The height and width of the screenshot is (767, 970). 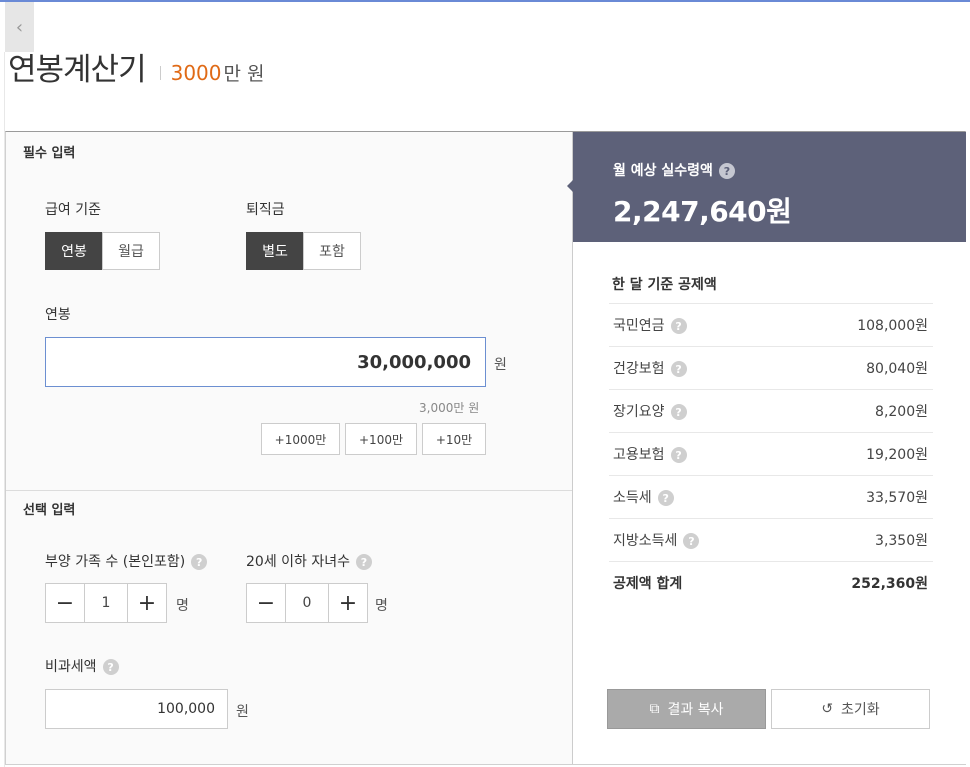 I want to click on salary-input, so click(x=265, y=362).